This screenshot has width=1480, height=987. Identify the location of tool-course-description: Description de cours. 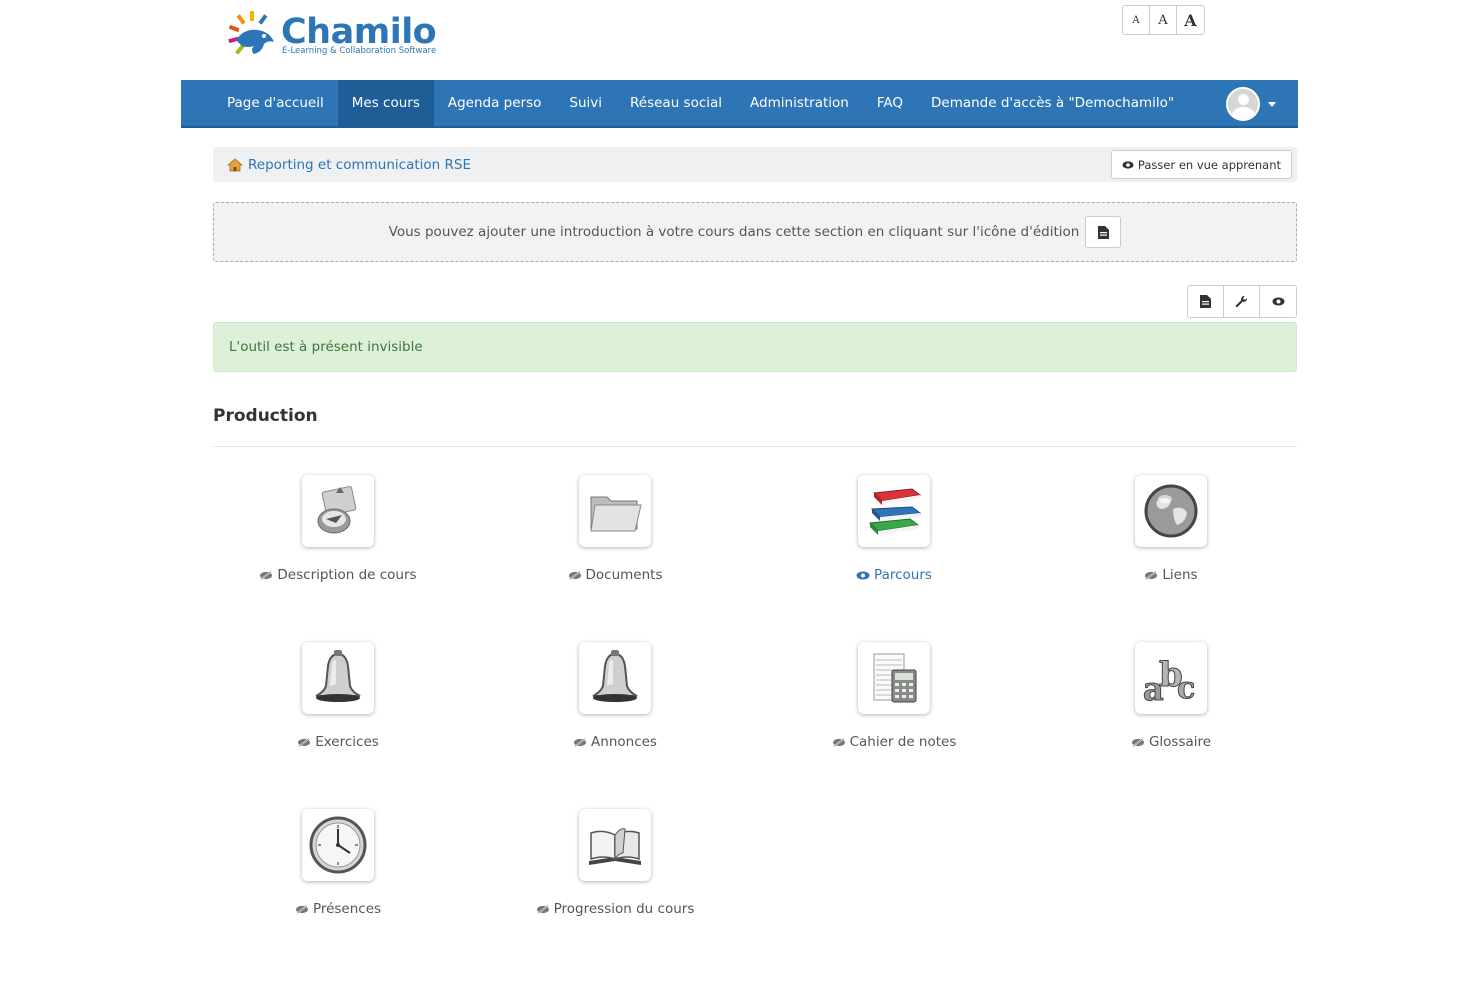
(338, 537).